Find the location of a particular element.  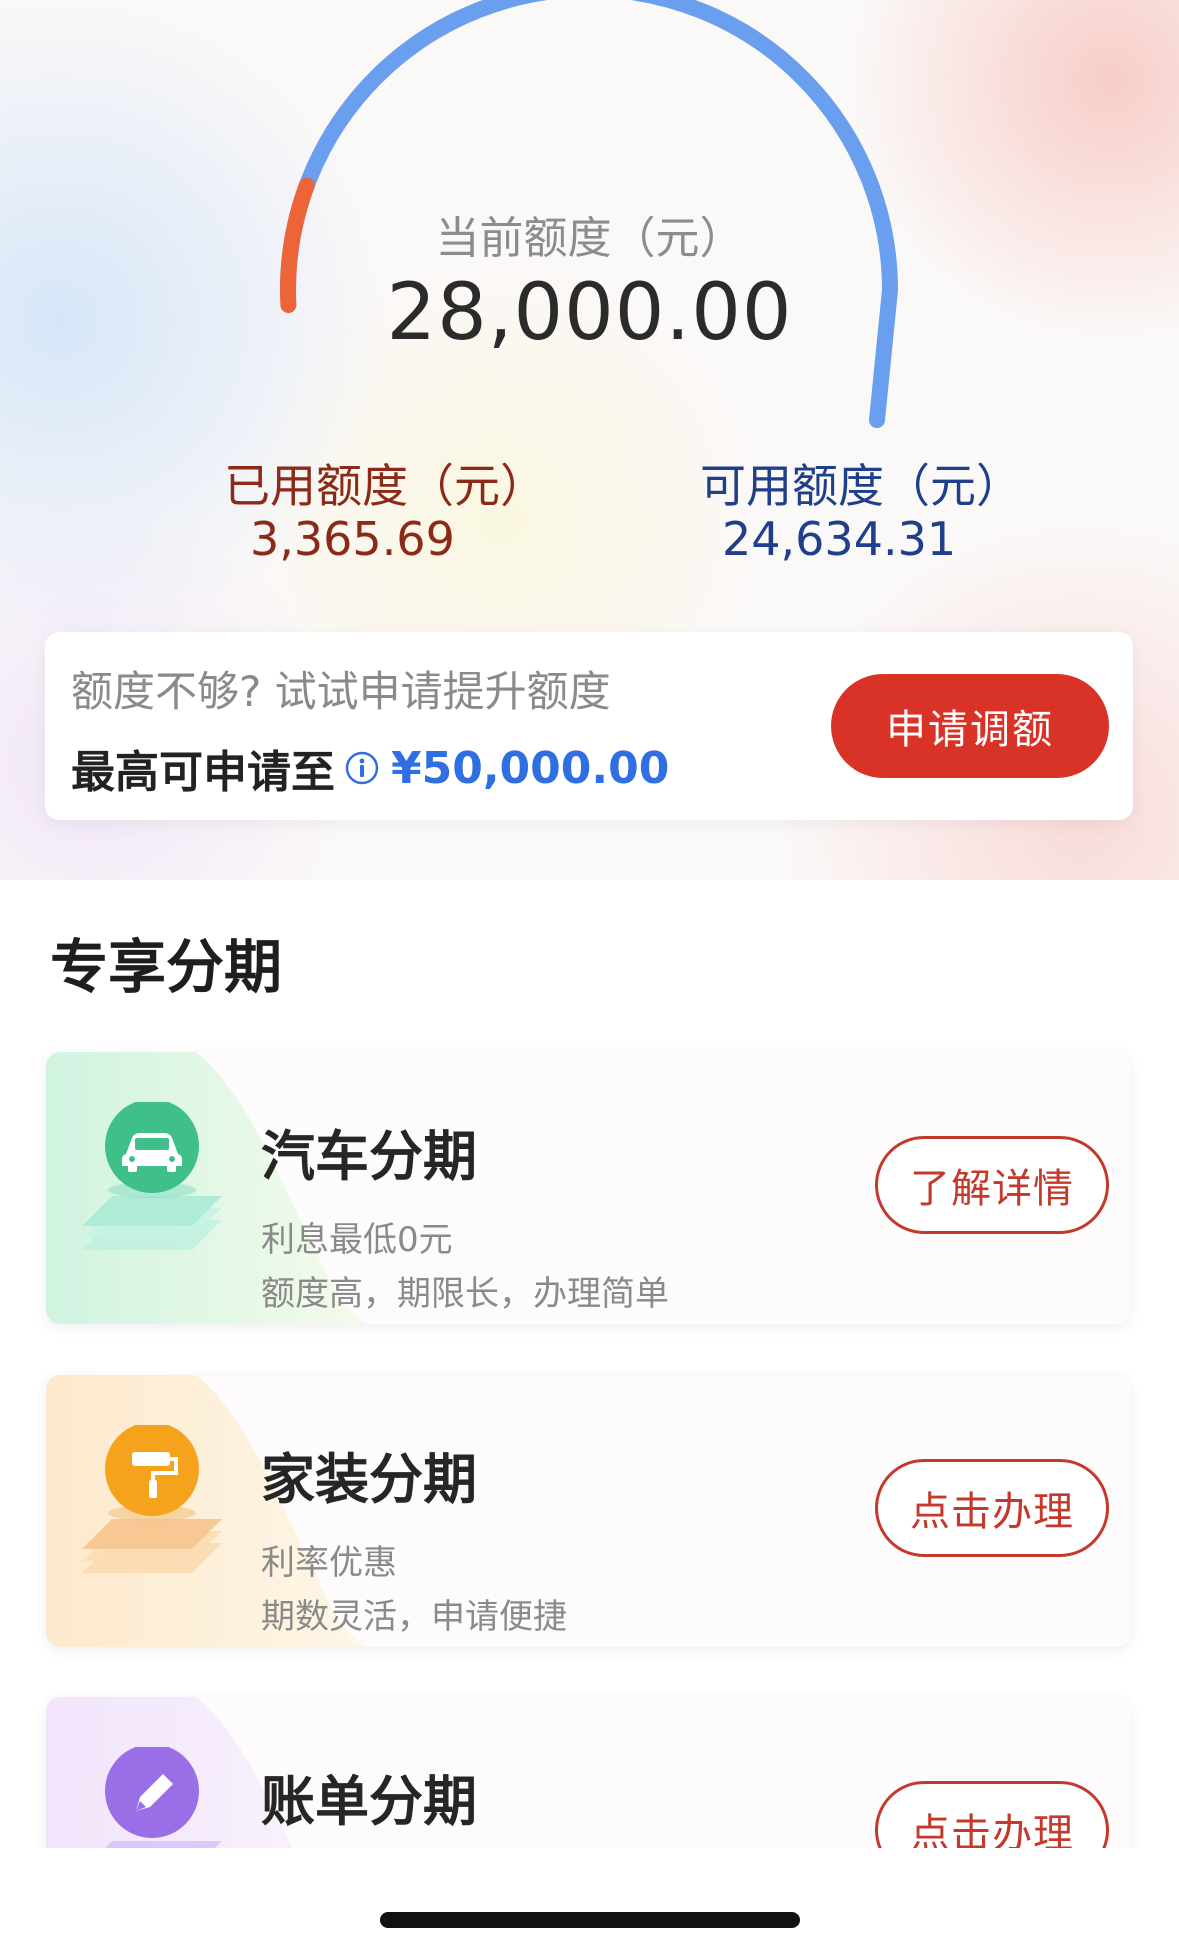

product-feature-1: 利息最低0元 is located at coordinates (357, 1240).